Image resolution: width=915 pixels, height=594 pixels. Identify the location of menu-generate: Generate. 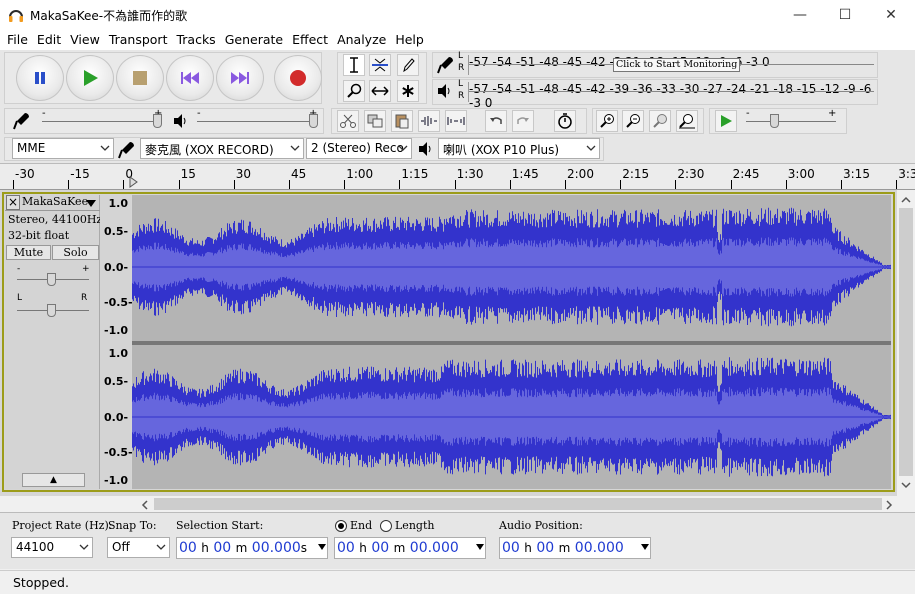
(254, 40).